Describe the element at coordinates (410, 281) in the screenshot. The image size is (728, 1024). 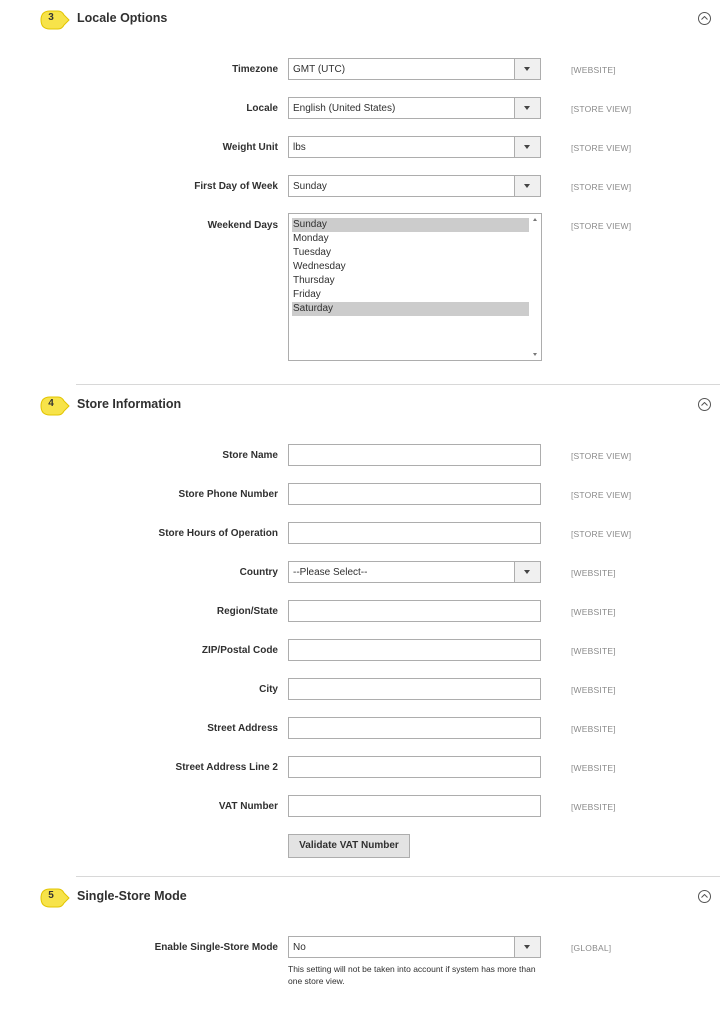
I see `multiselect-option: Thursday` at that location.